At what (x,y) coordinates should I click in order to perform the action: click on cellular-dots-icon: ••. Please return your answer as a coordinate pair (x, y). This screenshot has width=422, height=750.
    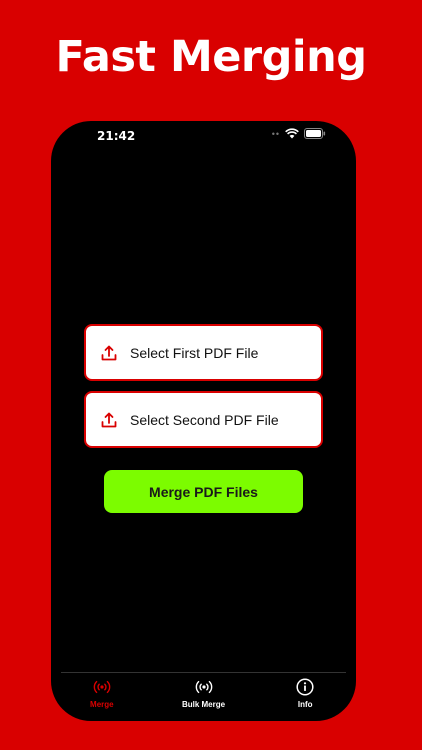
    Looking at the image, I should click on (275, 133).